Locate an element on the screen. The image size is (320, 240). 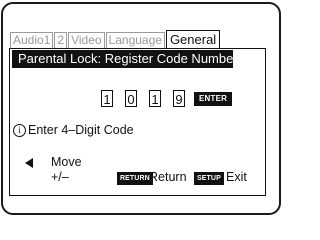
tab-audio2: 2 is located at coordinates (61, 40).